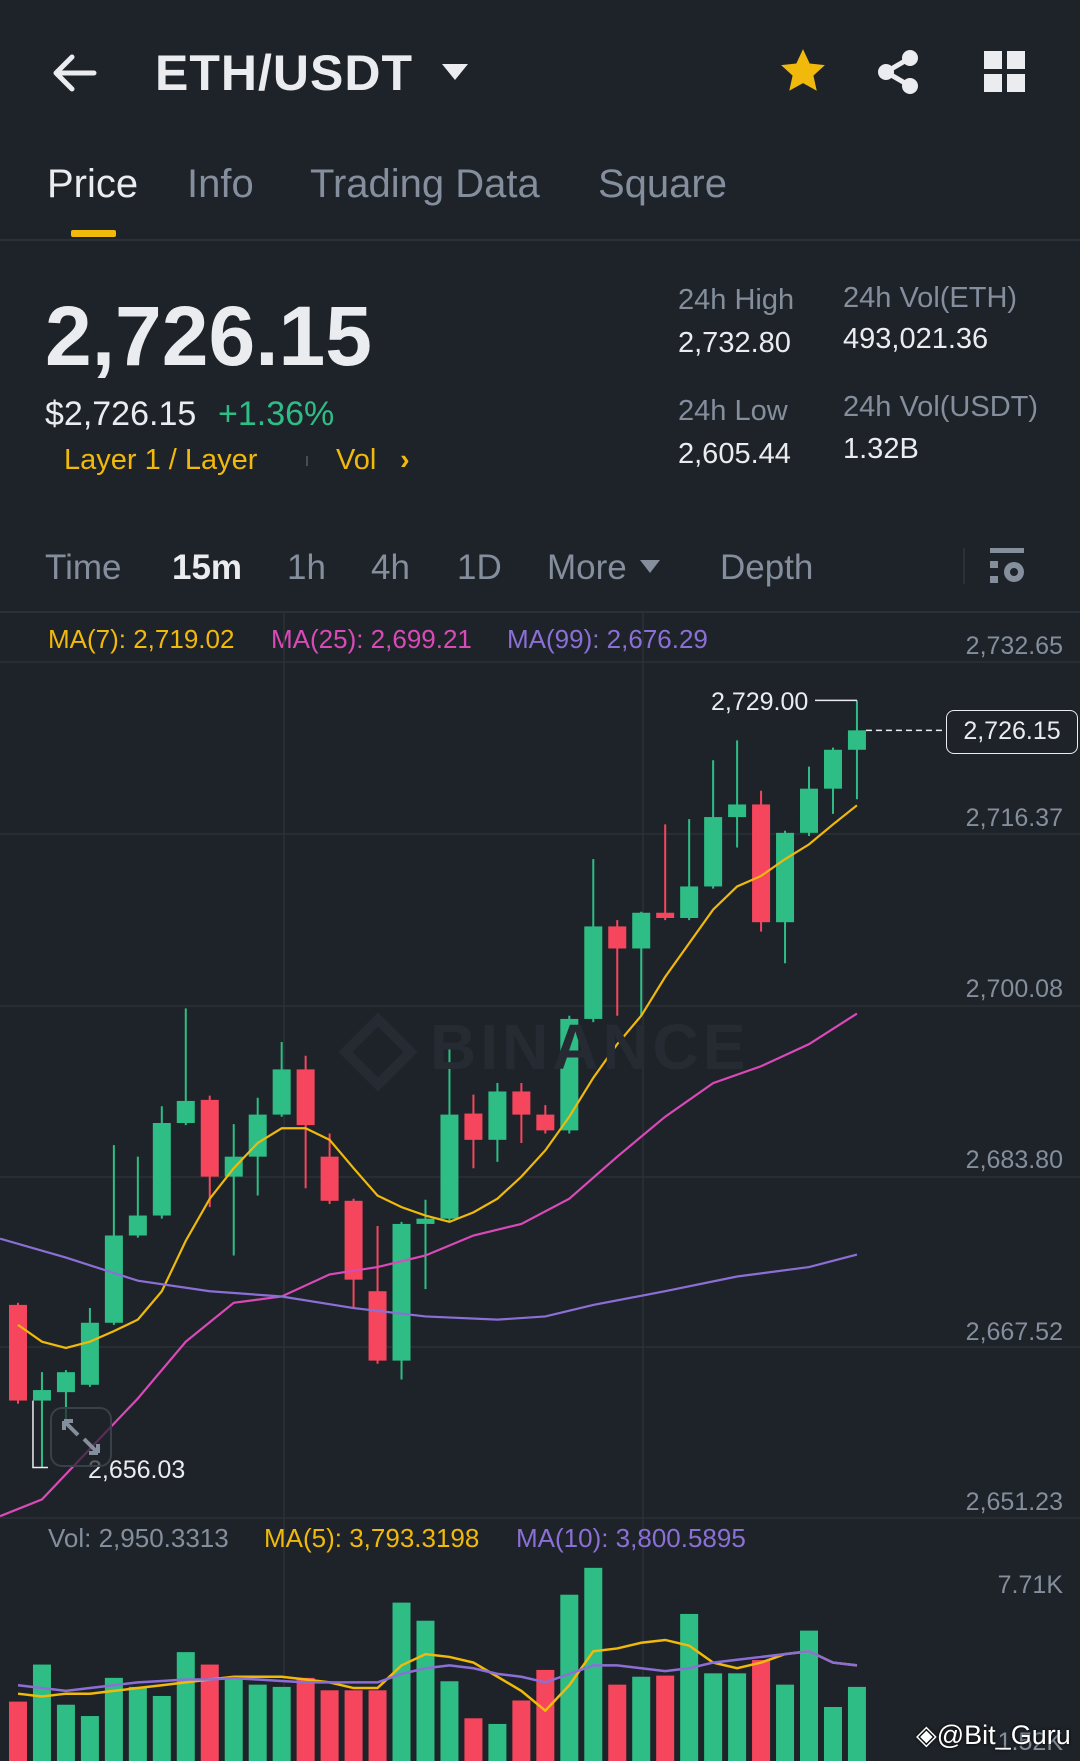  Describe the element at coordinates (760, 702) in the screenshot. I see `high-marker-label: 2,729.00` at that location.